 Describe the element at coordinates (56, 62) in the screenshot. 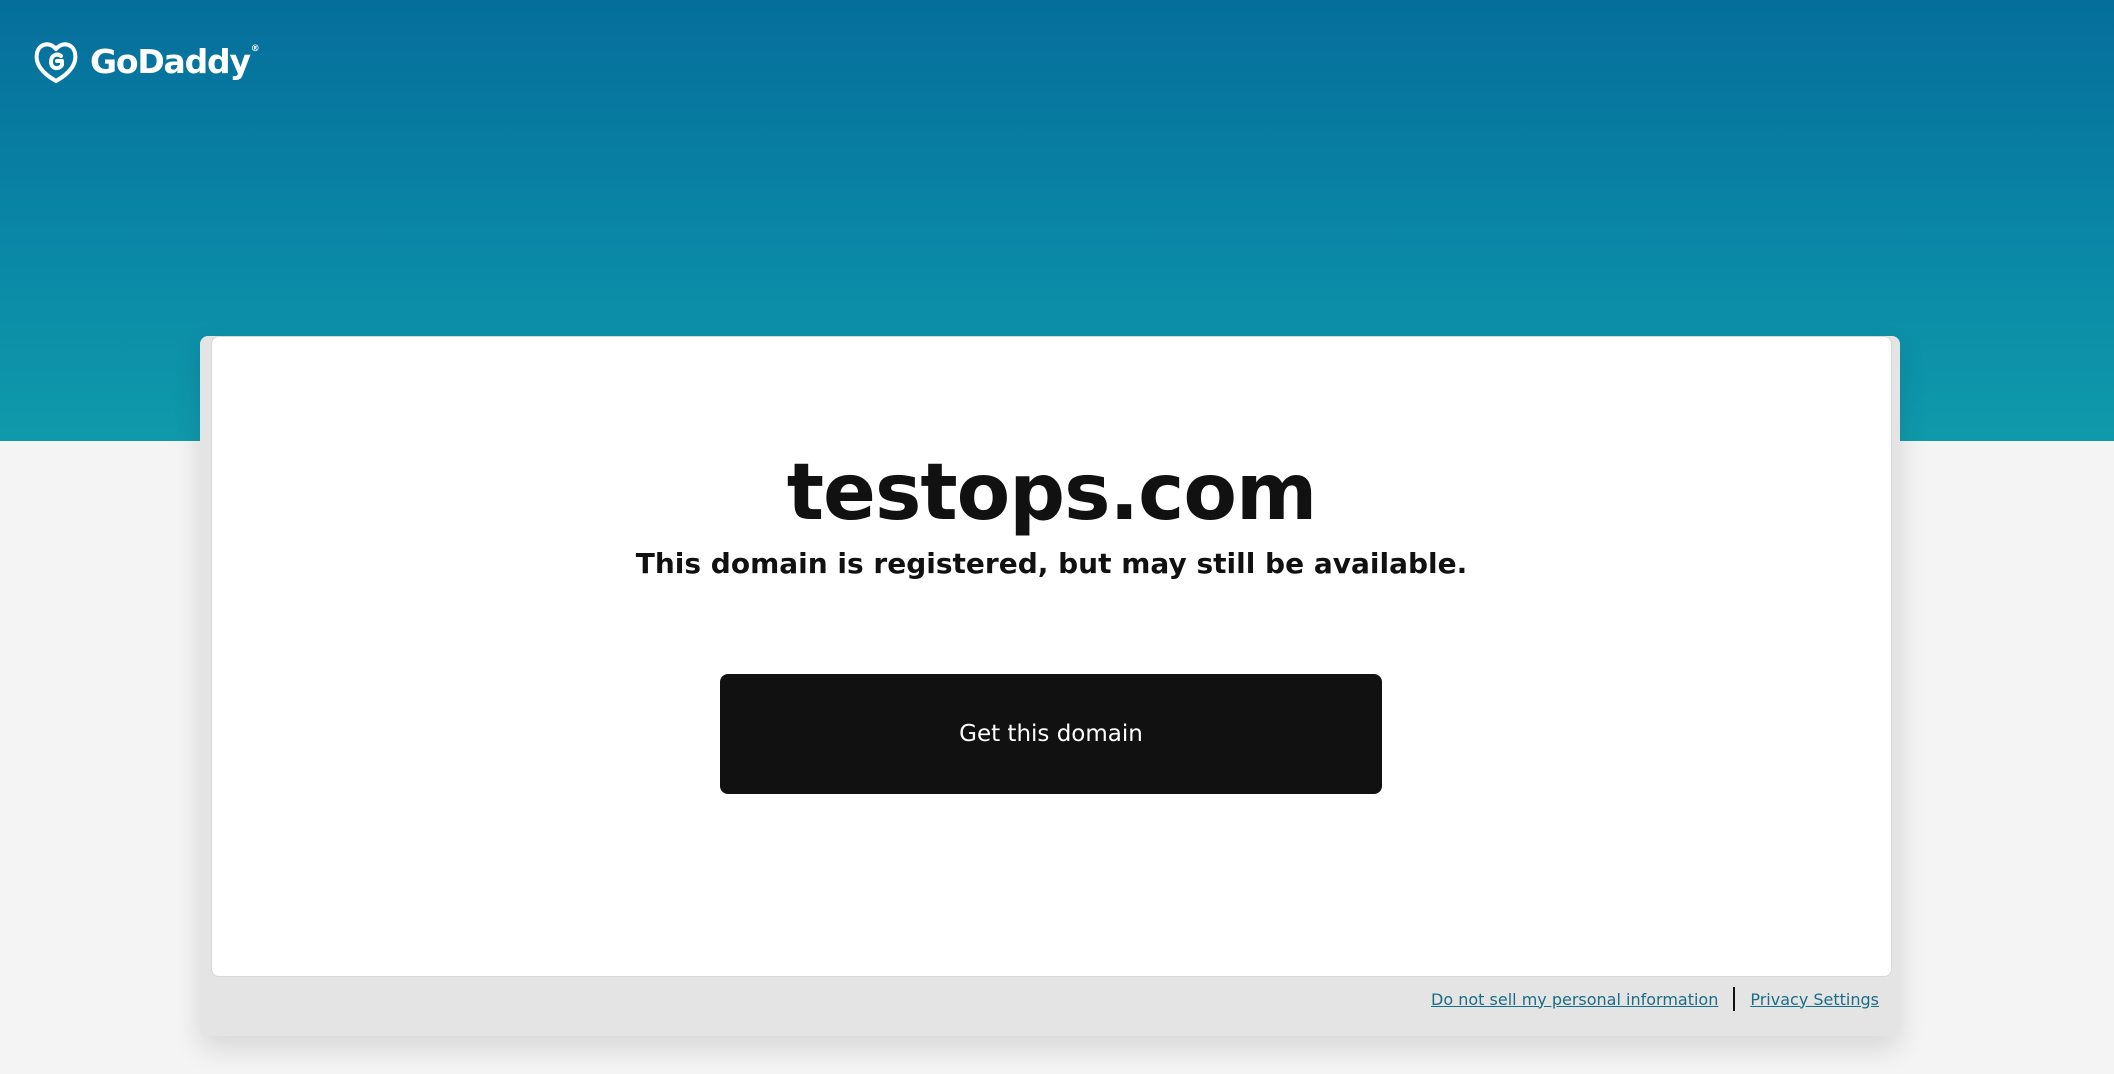

I see `godaddy-heart-g-icon` at that location.